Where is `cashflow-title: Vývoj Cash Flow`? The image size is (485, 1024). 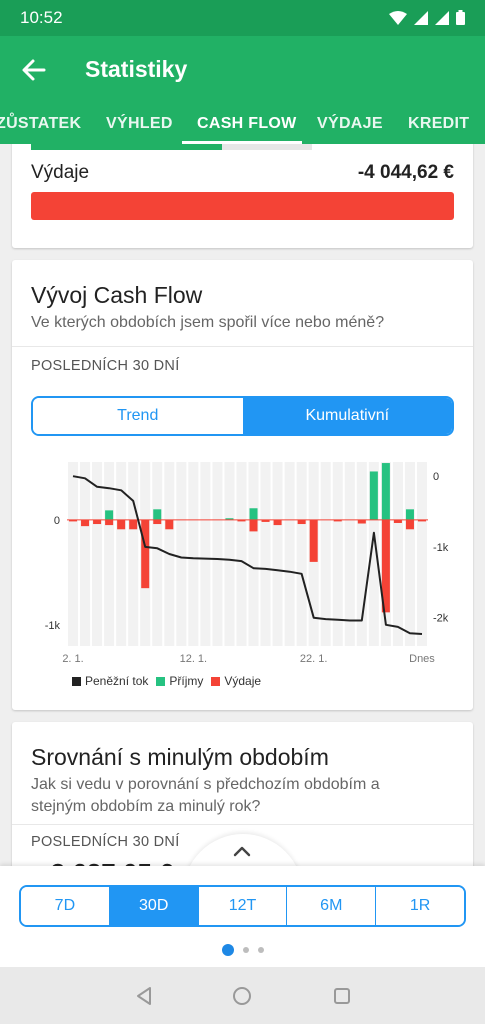
cashflow-title: Vývoj Cash Flow is located at coordinates (117, 295).